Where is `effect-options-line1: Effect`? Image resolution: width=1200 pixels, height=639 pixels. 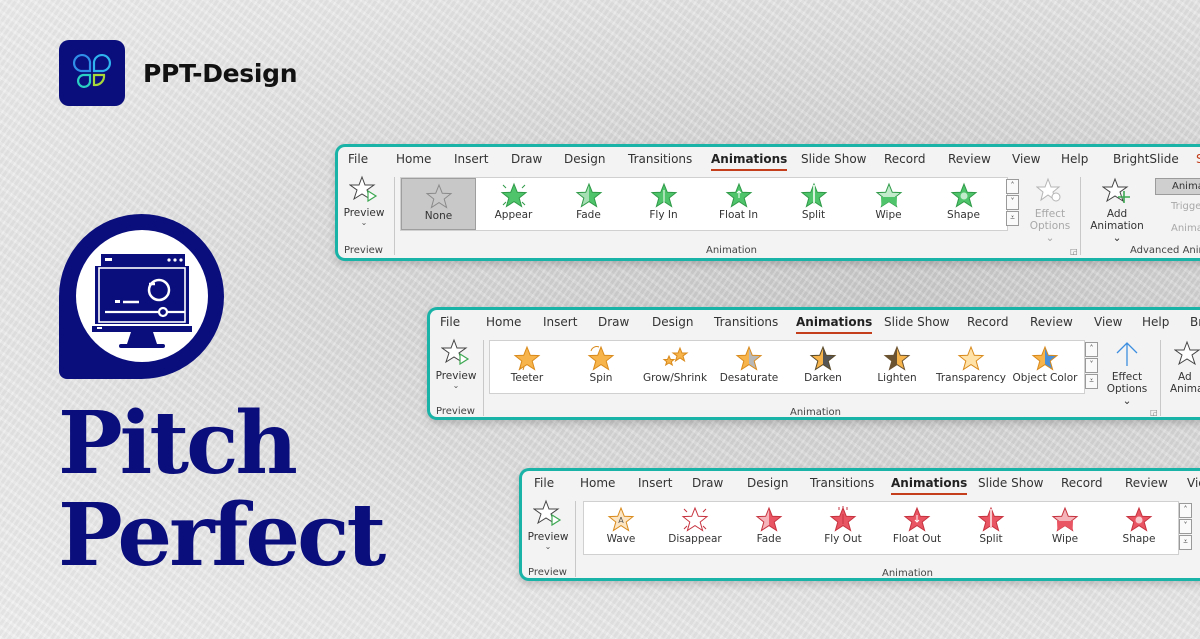 effect-options-line1: Effect is located at coordinates (1127, 377).